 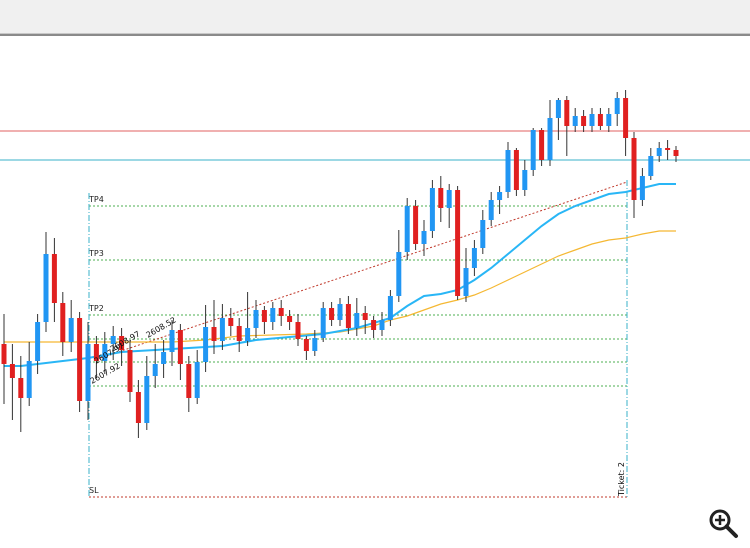 What do you see at coordinates (94, 490) in the screenshot?
I see `sl-label: SL` at bounding box center [94, 490].